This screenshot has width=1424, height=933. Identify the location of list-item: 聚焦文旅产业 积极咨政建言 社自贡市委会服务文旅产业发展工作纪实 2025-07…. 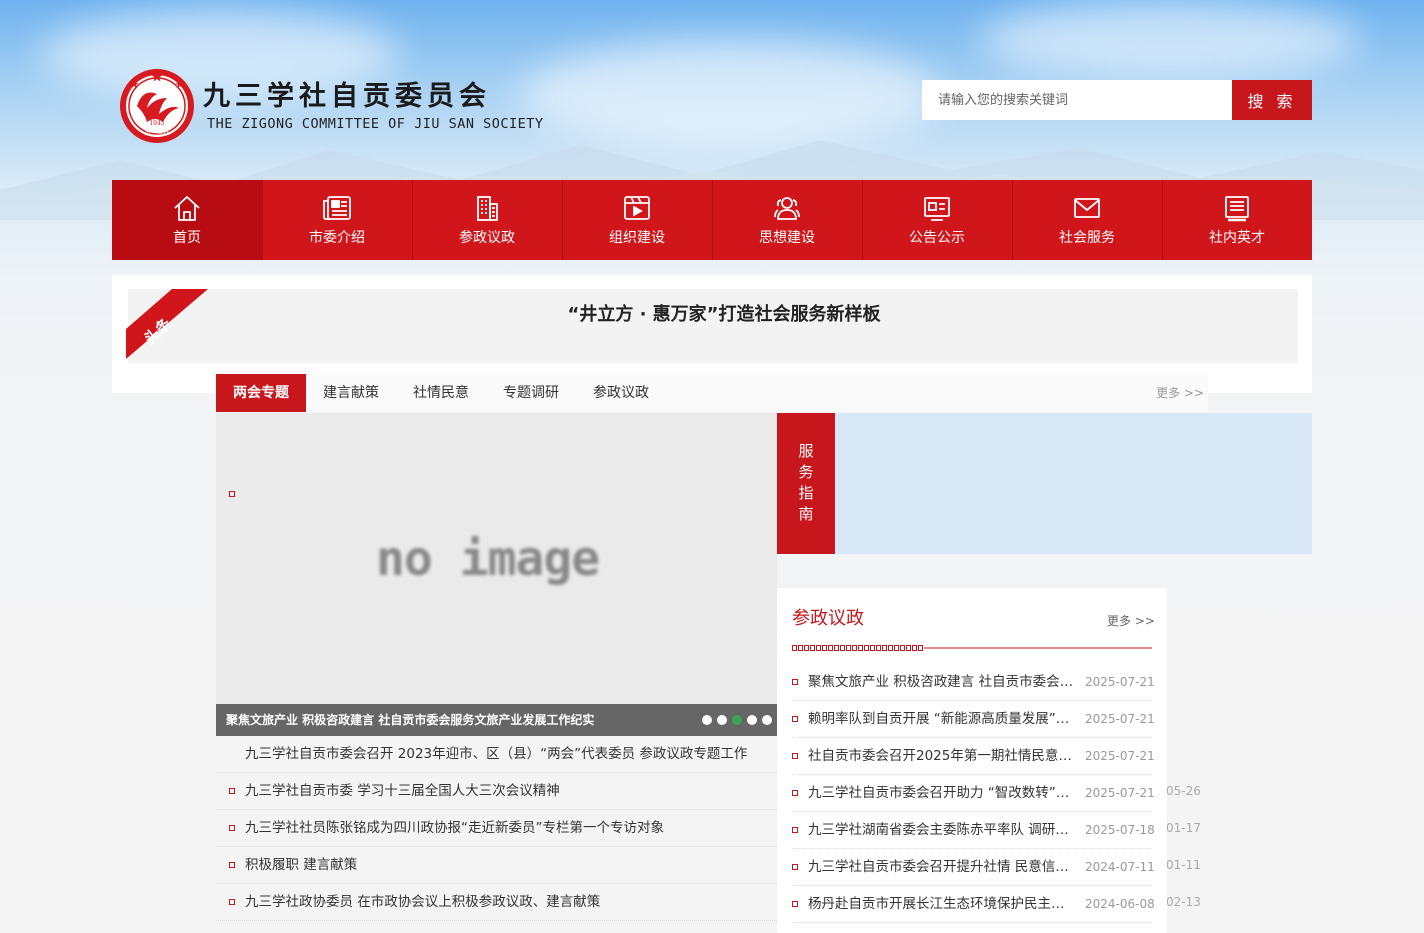
(973, 682).